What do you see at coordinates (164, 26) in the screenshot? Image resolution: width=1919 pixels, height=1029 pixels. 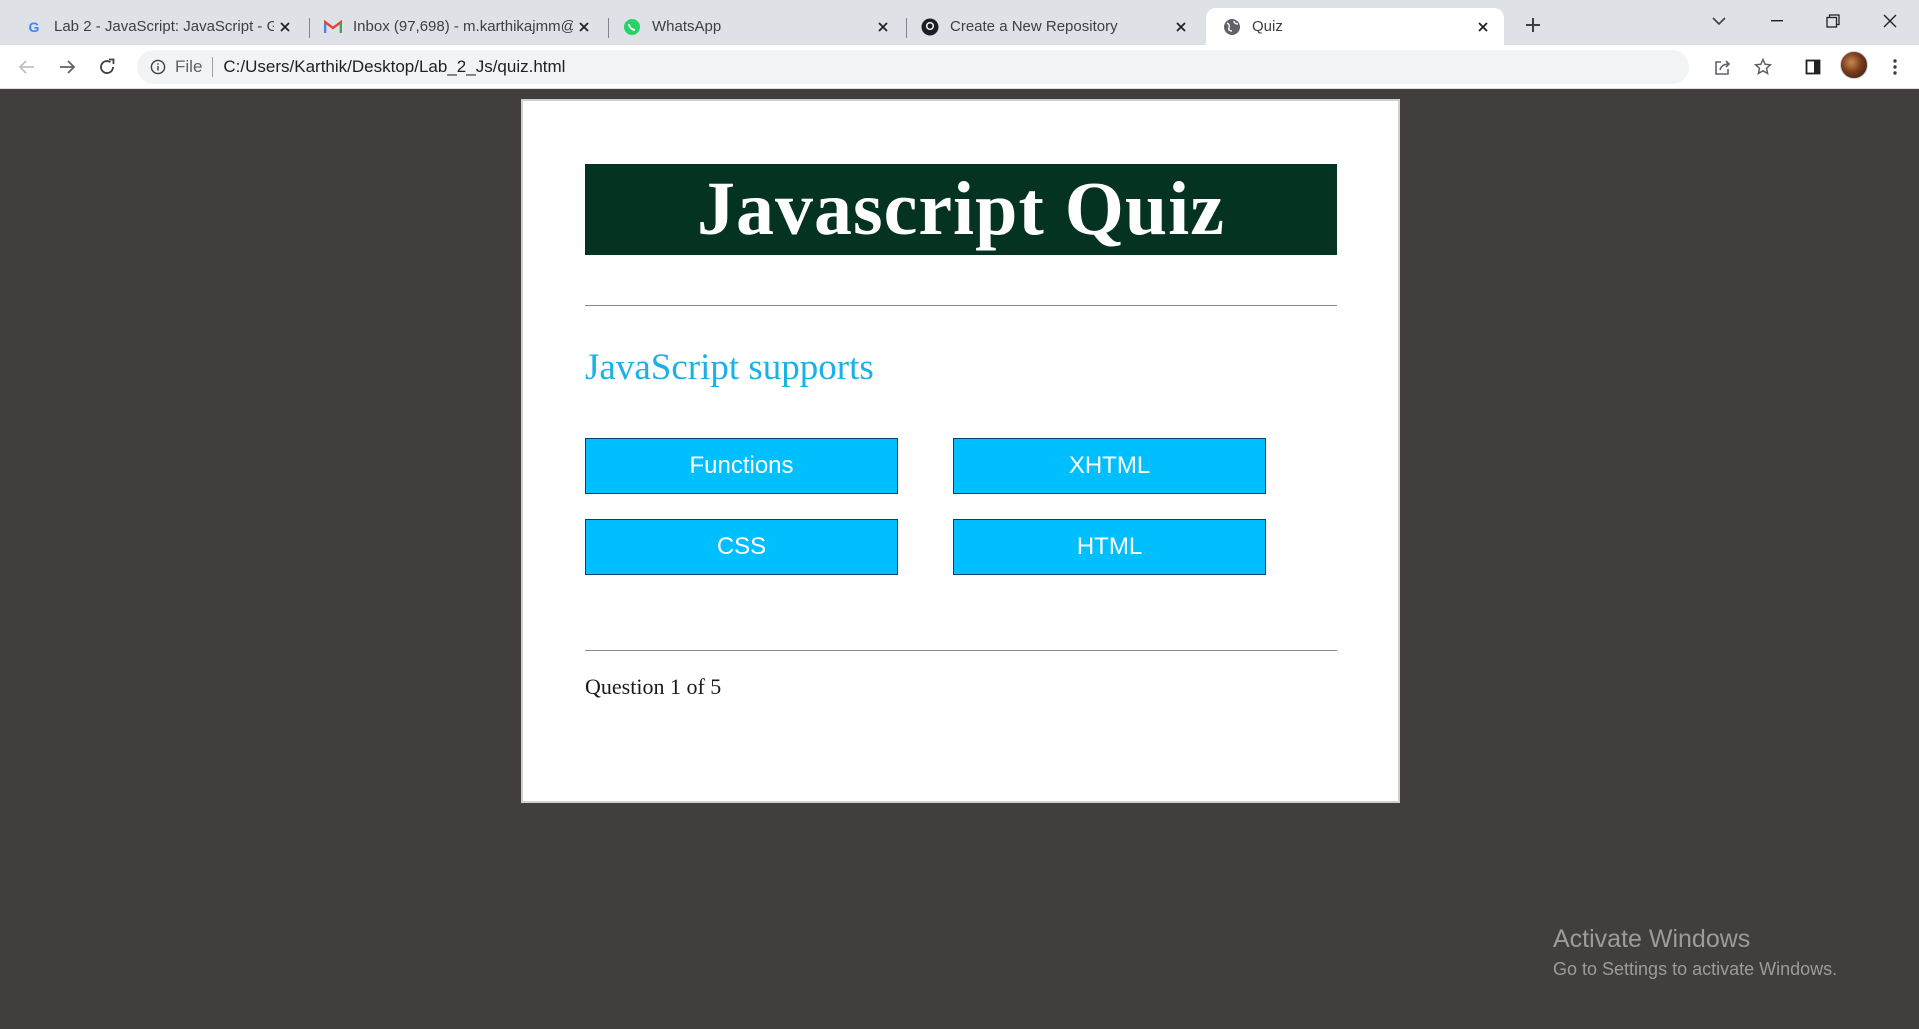 I see `tab-title: Lab 2 - JavaScript: JavaScript - Gr` at bounding box center [164, 26].